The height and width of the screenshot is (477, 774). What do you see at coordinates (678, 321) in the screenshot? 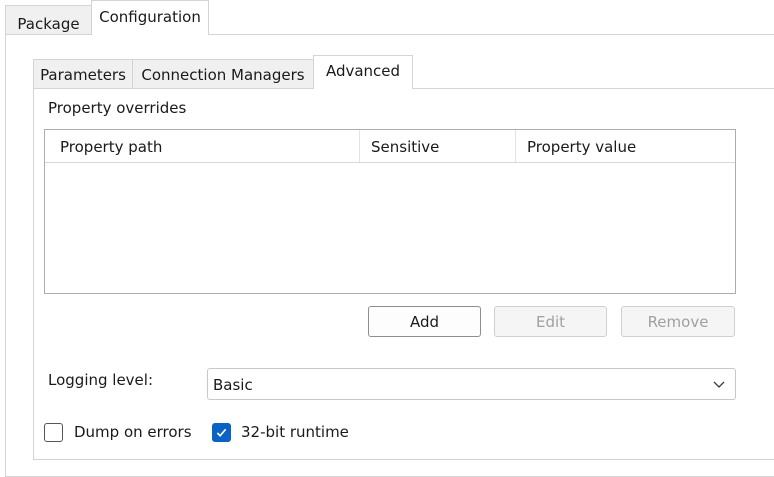
I see `remove-button: Remove` at bounding box center [678, 321].